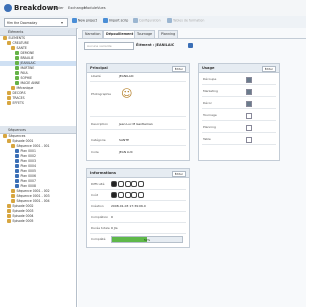 This screenshot has height=307, width=320. I want to click on duration-value: 0 Jrs, so click(114, 228).